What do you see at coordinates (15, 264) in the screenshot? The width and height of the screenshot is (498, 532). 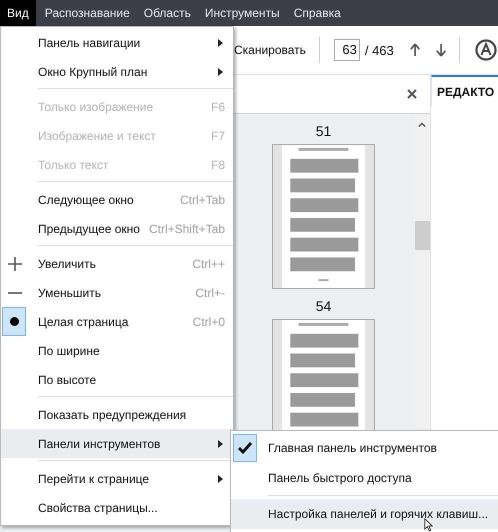 I see `plus-icon` at bounding box center [15, 264].